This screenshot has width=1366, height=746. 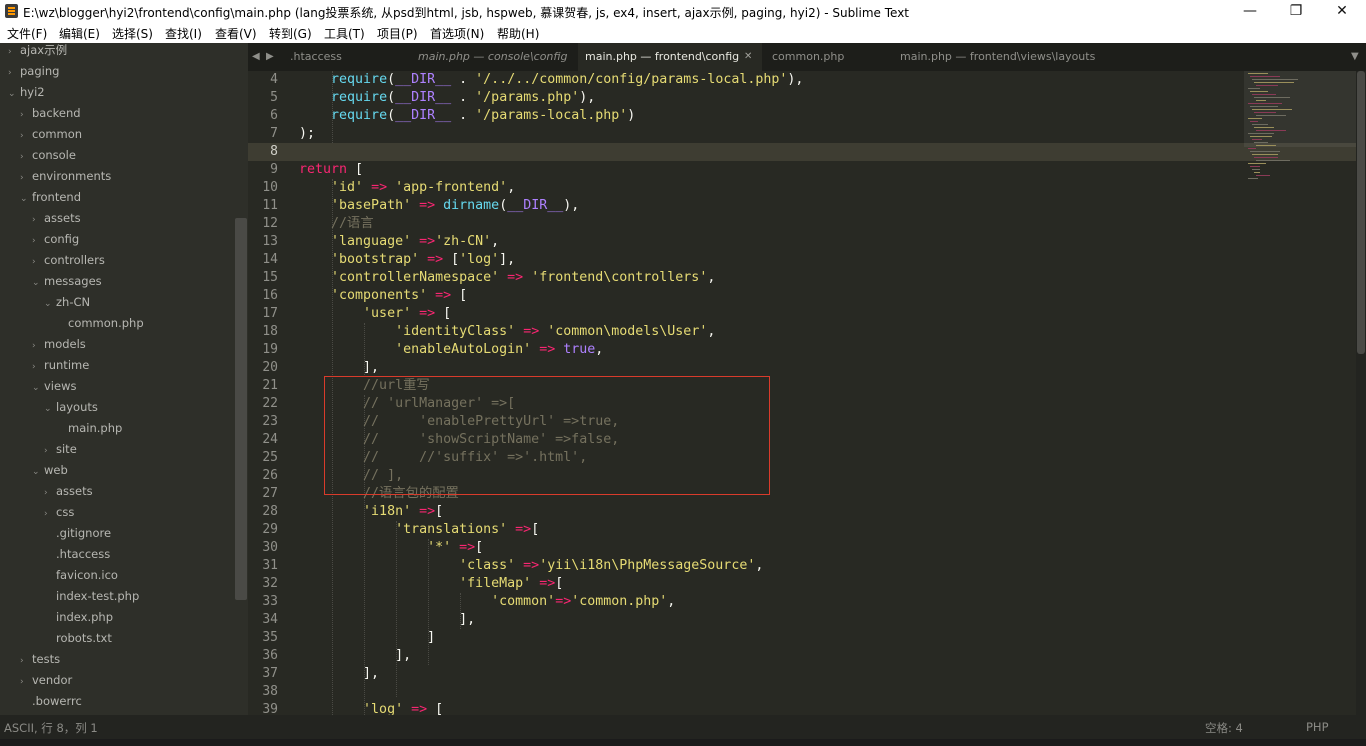 I want to click on line-number: 16, so click(x=270, y=295).